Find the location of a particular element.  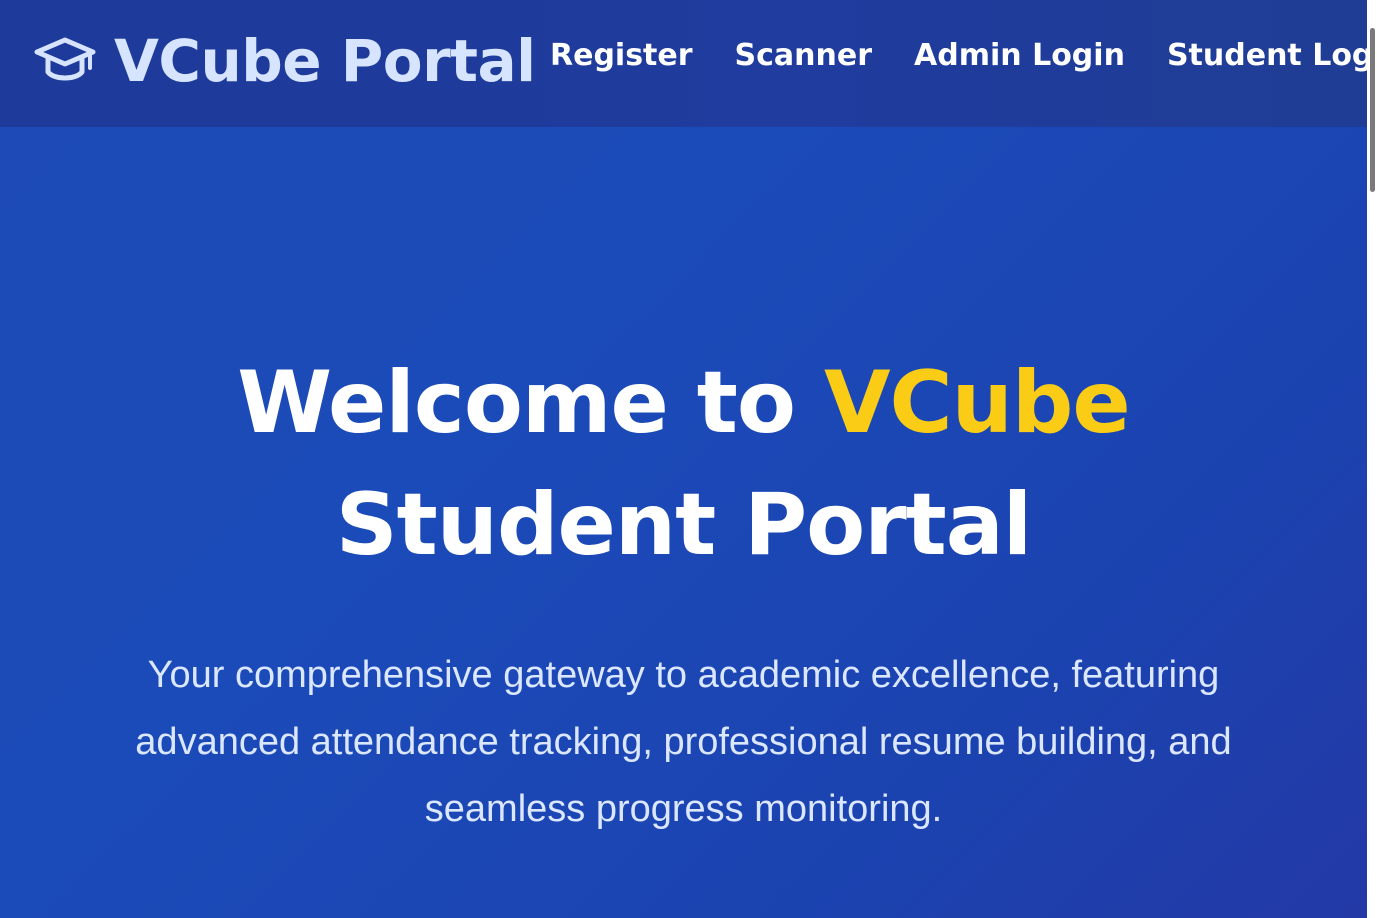

hero-title-line2: Student Portal is located at coordinates (684, 525).